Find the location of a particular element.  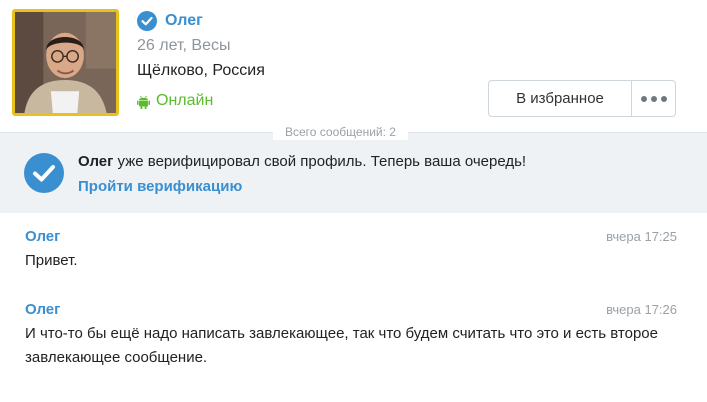

online-status: Онлайн is located at coordinates (175, 101).